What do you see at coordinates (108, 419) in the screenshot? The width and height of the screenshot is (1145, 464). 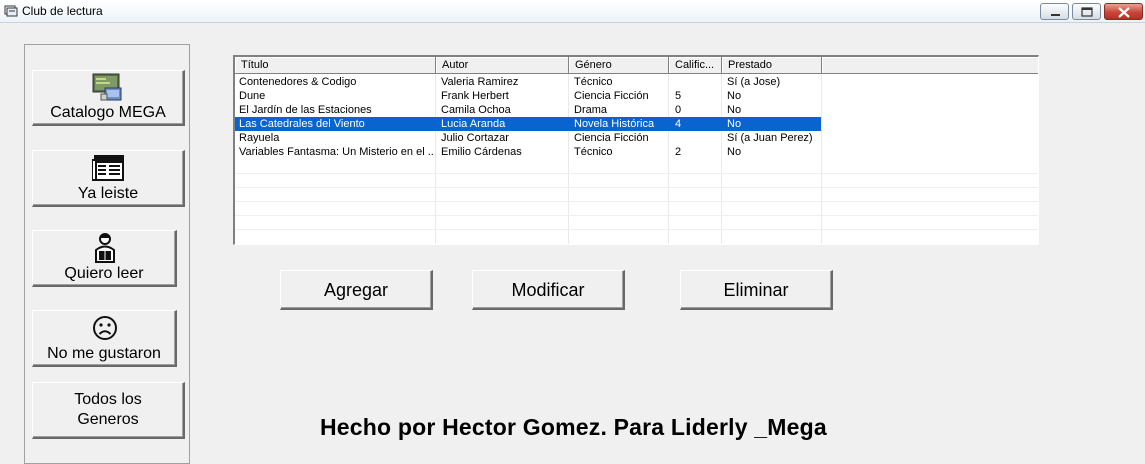 I see `generos-label: Generos` at bounding box center [108, 419].